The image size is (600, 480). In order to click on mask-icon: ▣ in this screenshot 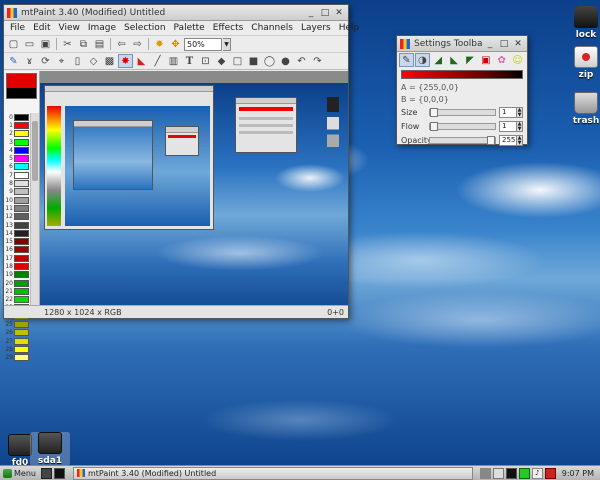, I will do `click(485, 60)`.